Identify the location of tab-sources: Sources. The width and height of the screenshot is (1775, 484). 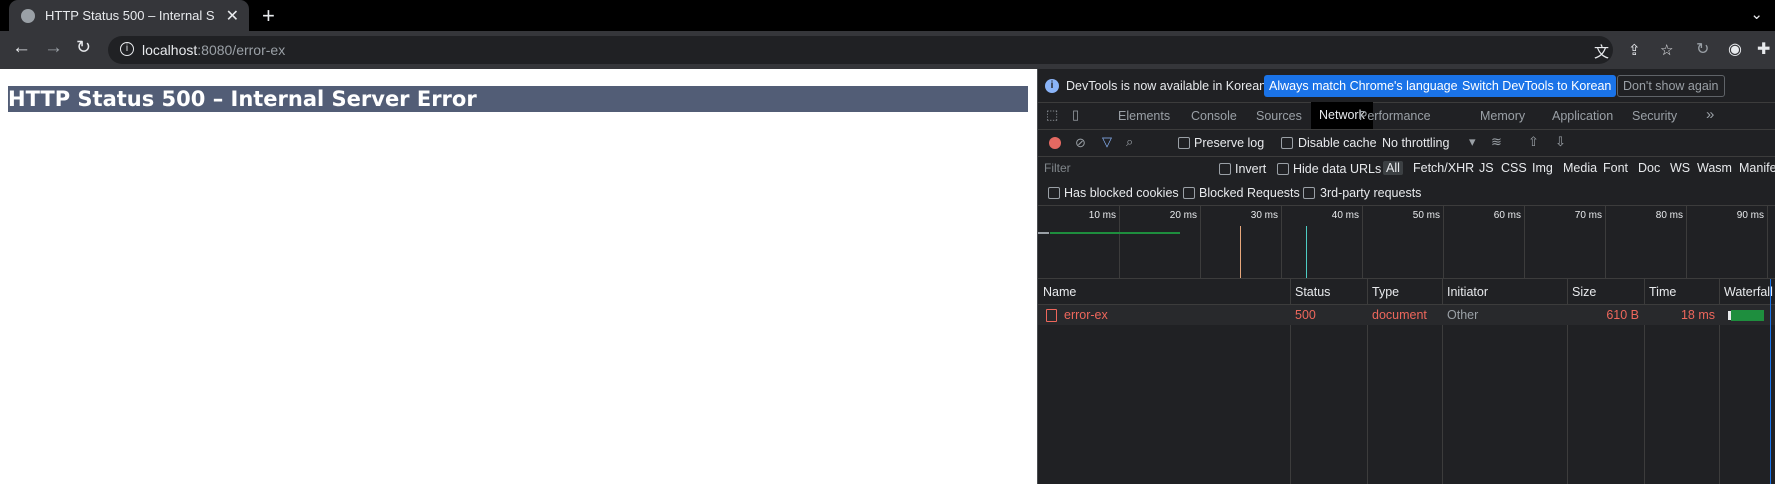
(1279, 116).